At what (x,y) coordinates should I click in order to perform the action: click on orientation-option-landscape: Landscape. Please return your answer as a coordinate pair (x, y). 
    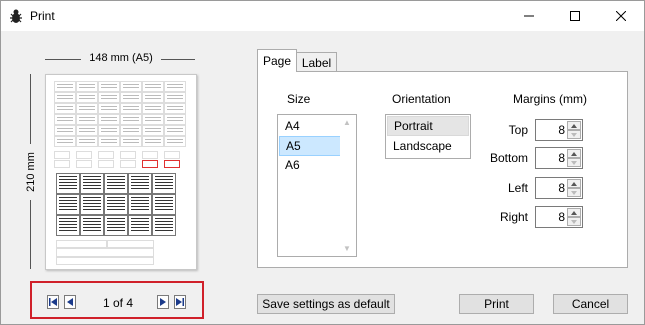
    Looking at the image, I should click on (428, 147).